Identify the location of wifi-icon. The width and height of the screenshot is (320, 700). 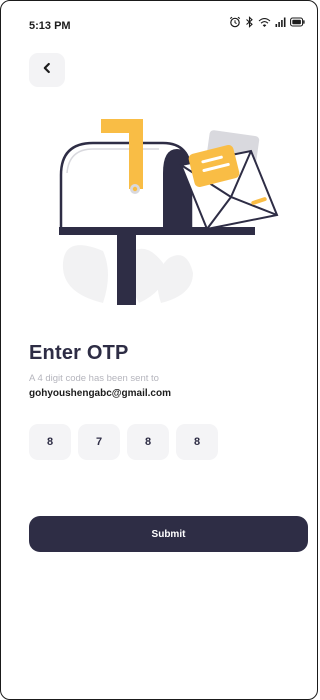
(264, 22).